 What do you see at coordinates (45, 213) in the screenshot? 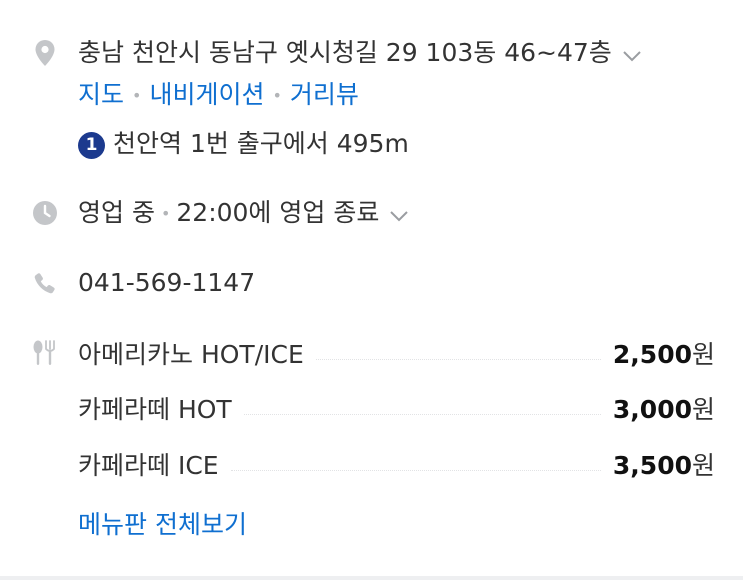
I see `clock-icon` at bounding box center [45, 213].